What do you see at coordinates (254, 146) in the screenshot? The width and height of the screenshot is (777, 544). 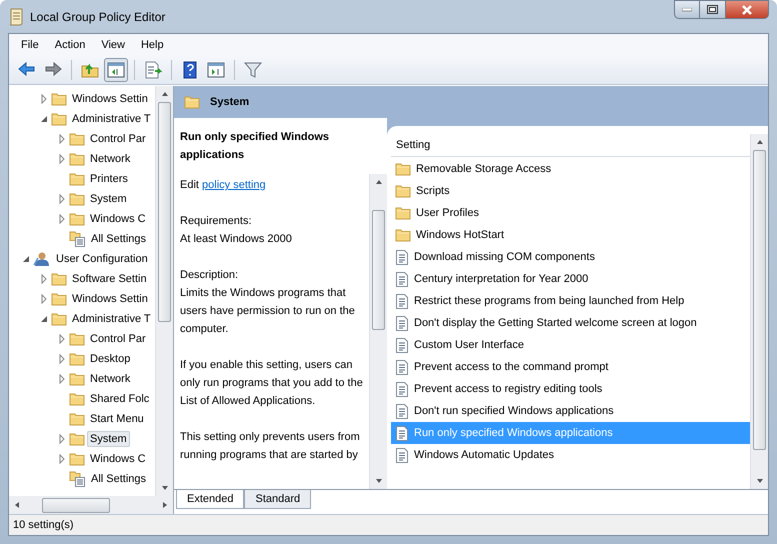 I see `policy-title: Run only specified Windows applications` at bounding box center [254, 146].